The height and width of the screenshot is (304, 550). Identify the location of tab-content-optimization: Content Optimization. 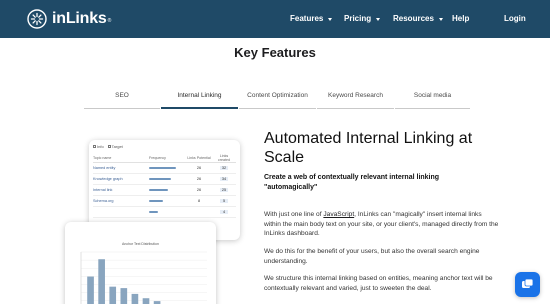
(277, 99).